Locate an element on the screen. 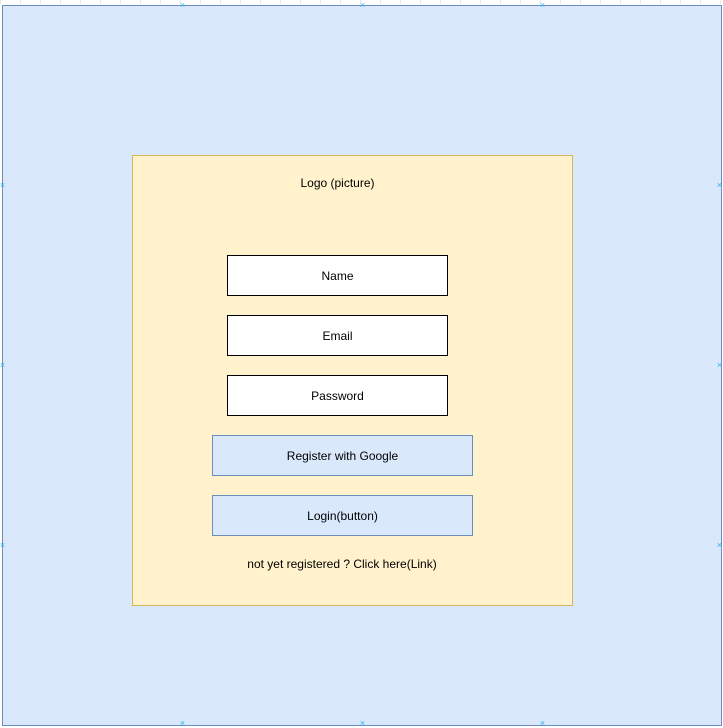 The image size is (723, 728). password-field: Password is located at coordinates (337, 395).